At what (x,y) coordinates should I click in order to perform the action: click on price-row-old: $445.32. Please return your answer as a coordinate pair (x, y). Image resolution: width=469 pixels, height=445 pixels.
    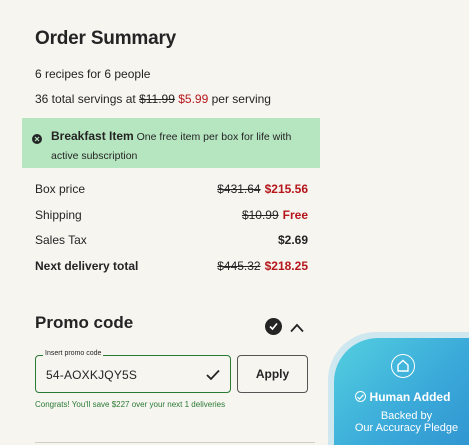
    Looking at the image, I should click on (239, 266).